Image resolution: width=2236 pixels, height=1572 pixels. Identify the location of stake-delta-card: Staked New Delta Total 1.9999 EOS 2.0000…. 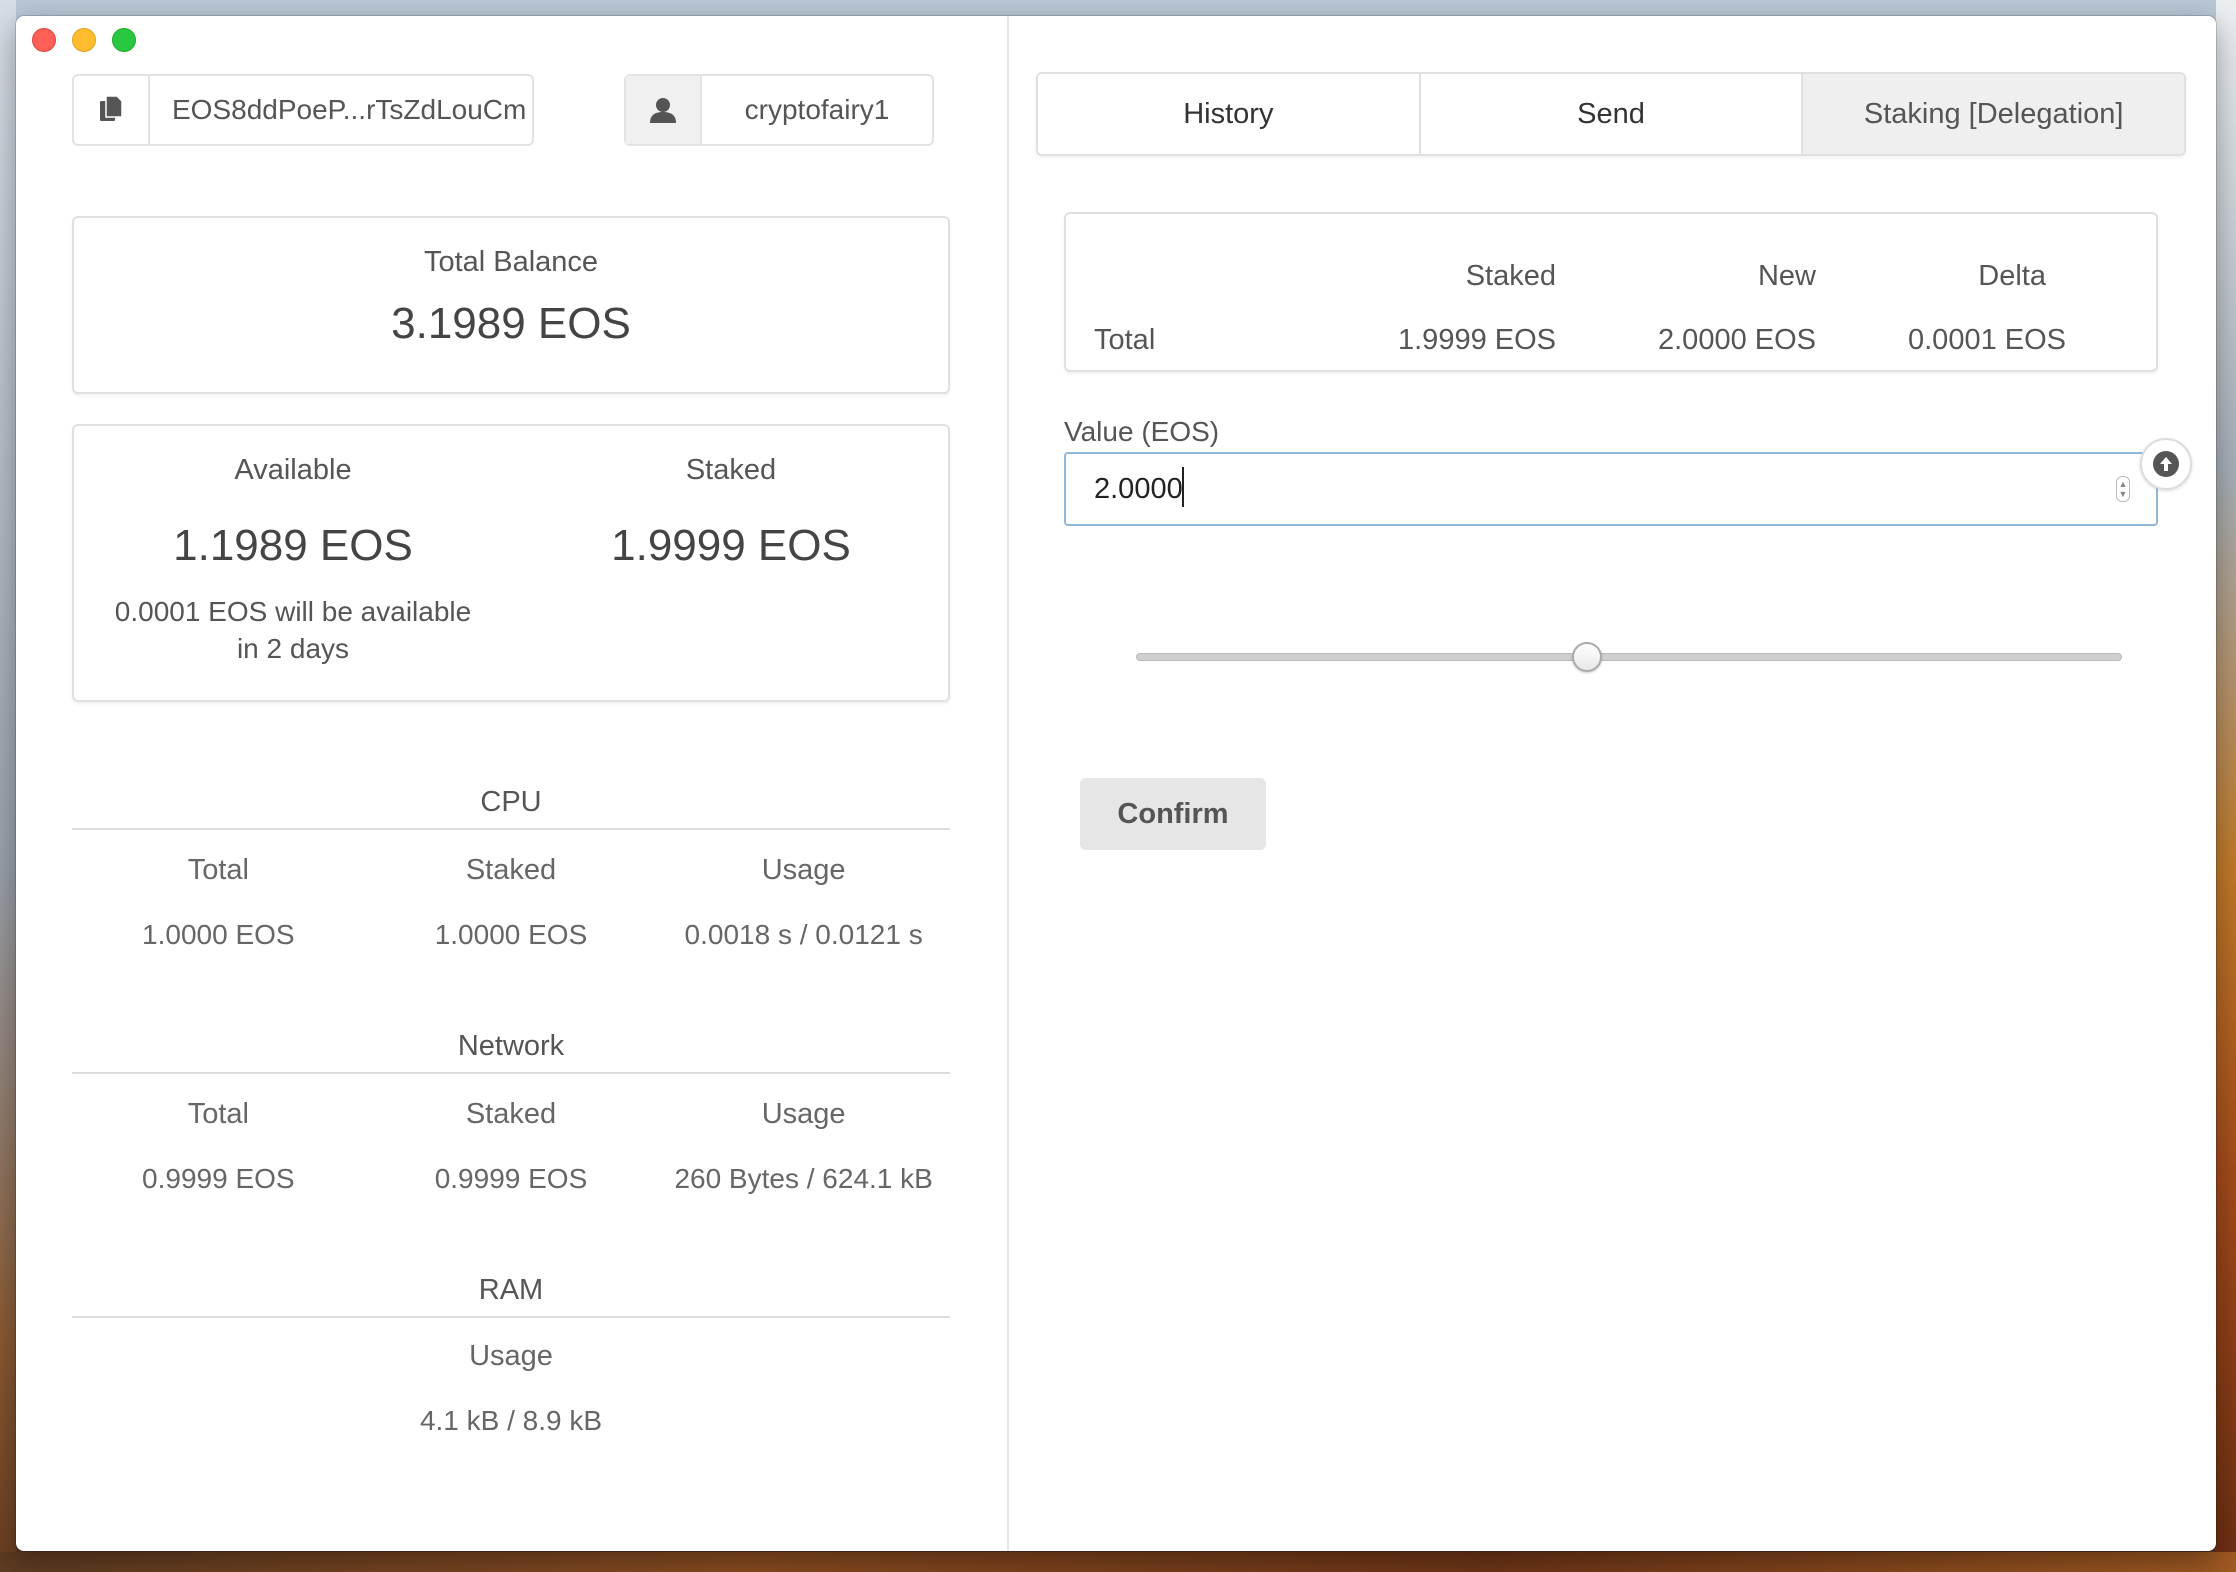
(1611, 292).